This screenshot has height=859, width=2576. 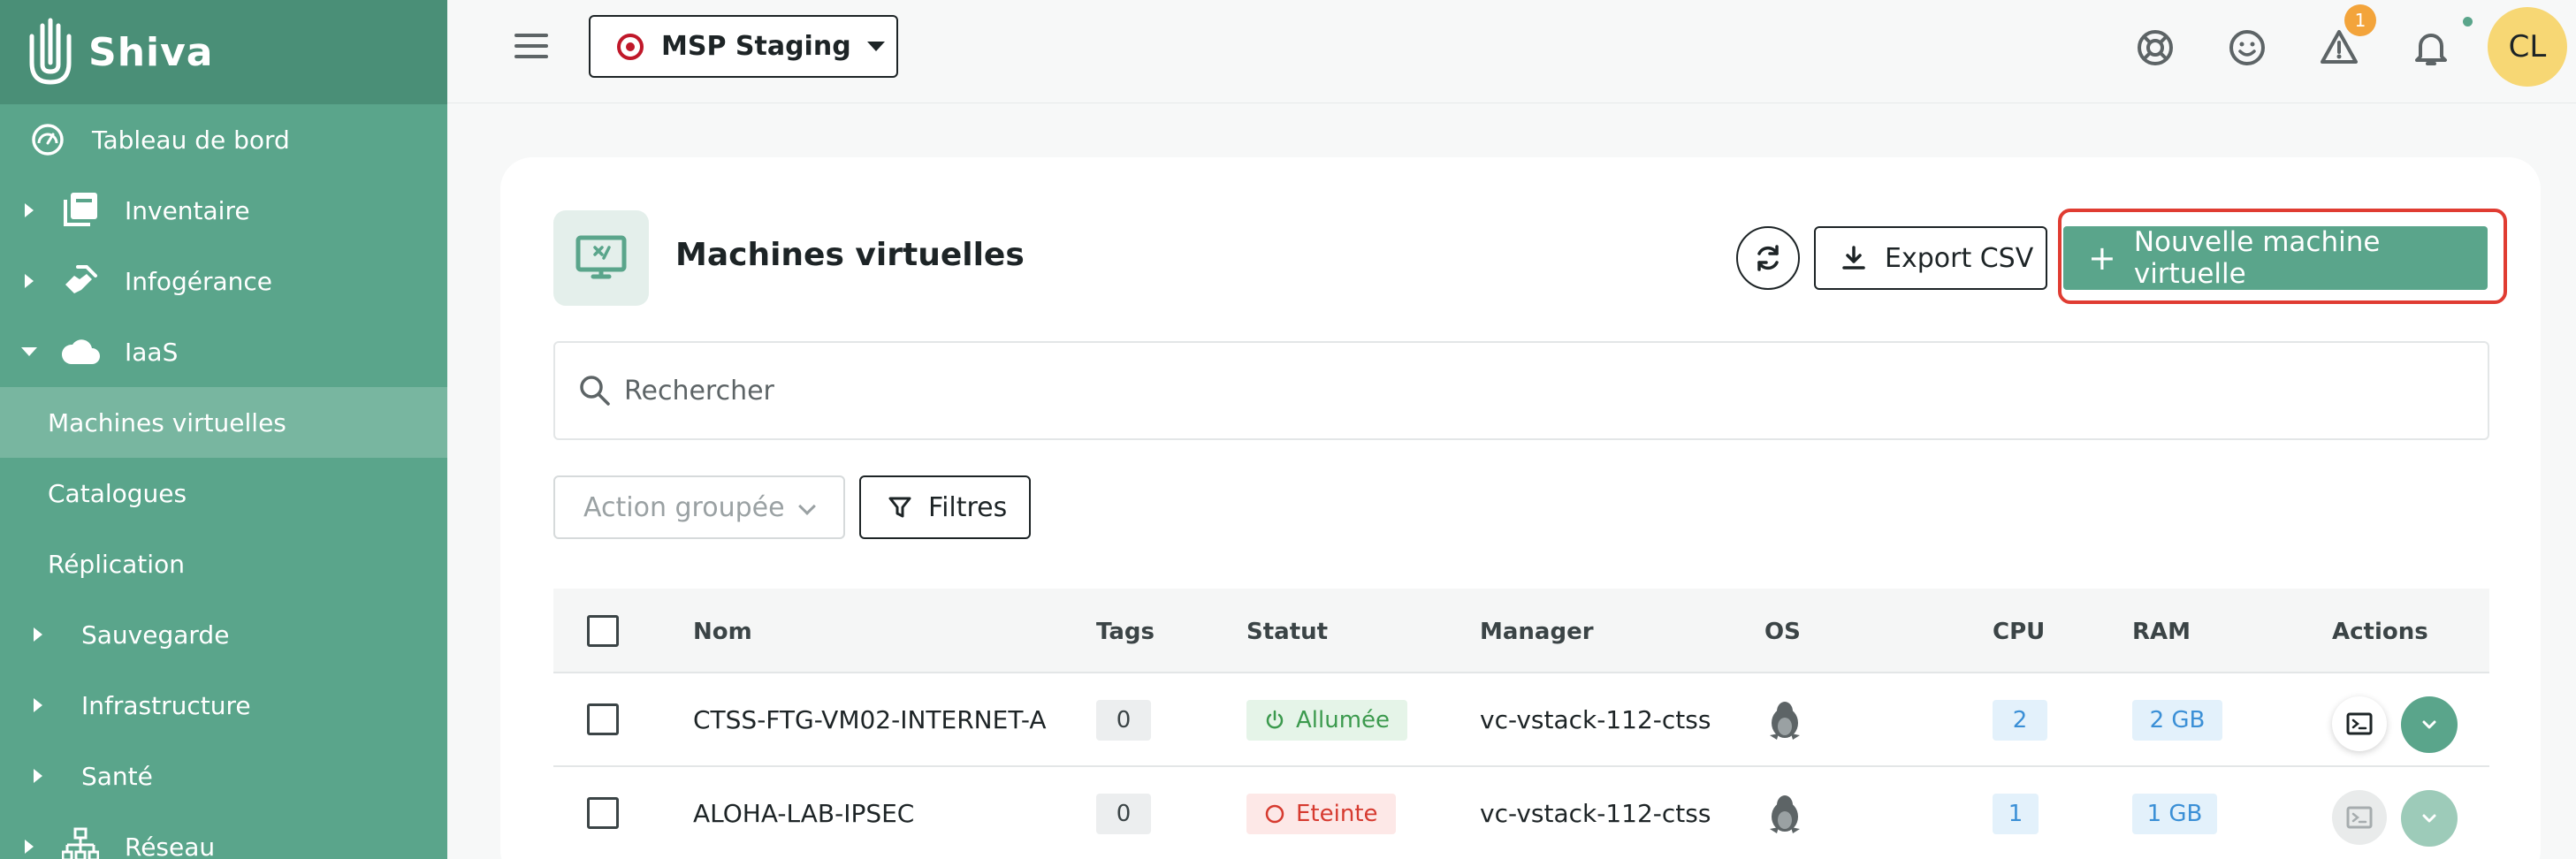 I want to click on search-input: Rechercher, so click(x=1521, y=390).